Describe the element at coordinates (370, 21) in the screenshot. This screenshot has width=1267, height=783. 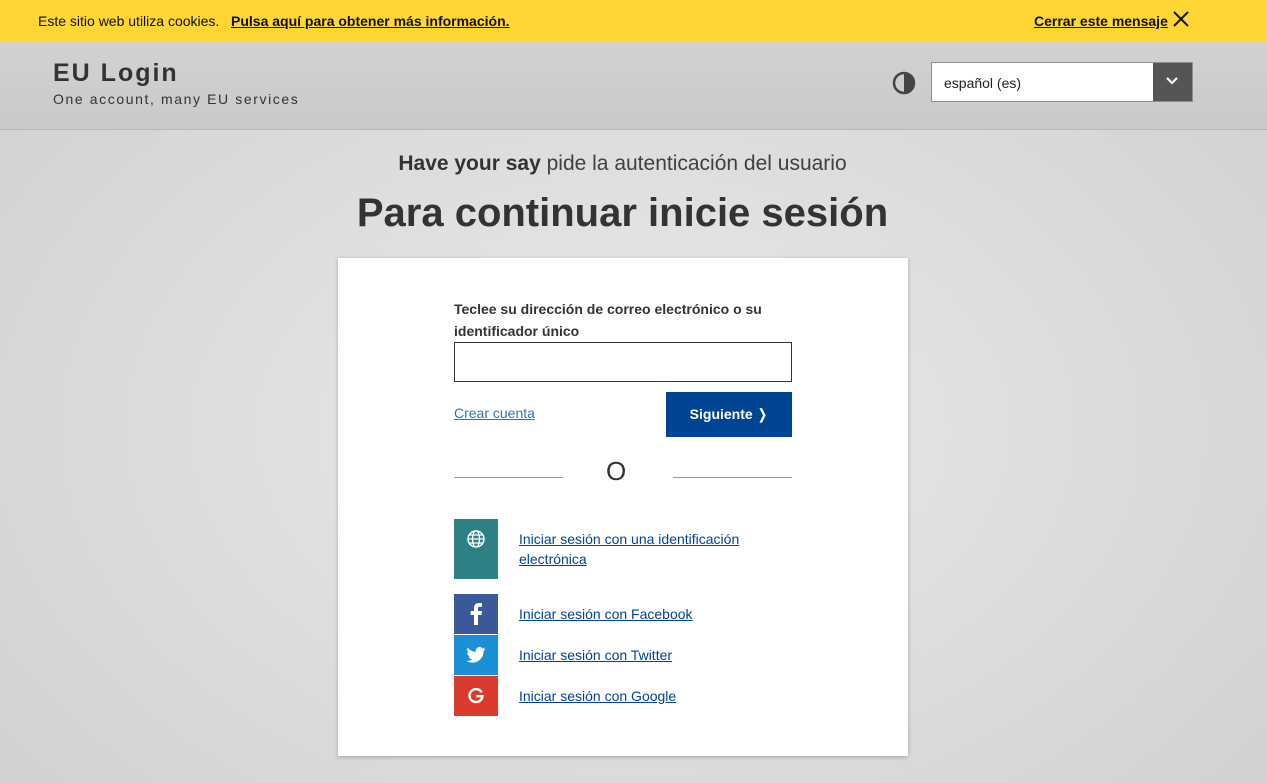
I see `cookie-info-link: Pulsa aquí para obtener más información.` at that location.